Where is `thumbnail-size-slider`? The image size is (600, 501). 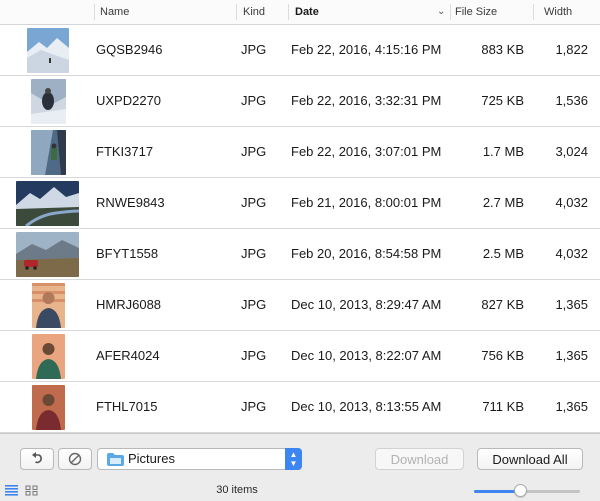
thumbnail-size-slider is located at coordinates (527, 491).